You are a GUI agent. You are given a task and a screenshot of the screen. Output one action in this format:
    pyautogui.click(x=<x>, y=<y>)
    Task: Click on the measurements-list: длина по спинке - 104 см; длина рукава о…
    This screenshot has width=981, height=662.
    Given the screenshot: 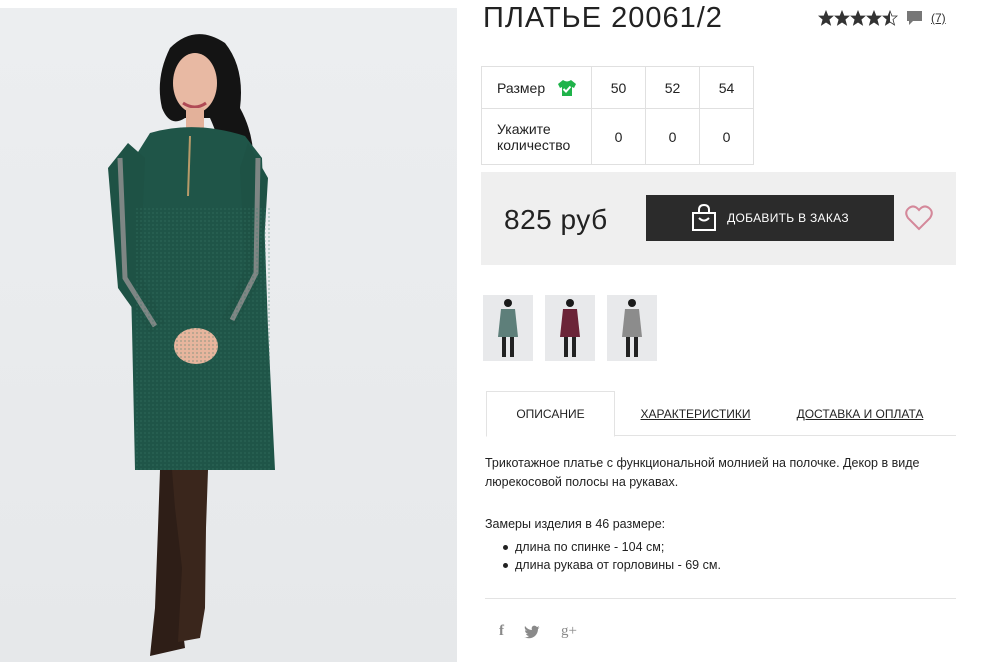 What is the action you would take?
    pyautogui.click(x=611, y=556)
    